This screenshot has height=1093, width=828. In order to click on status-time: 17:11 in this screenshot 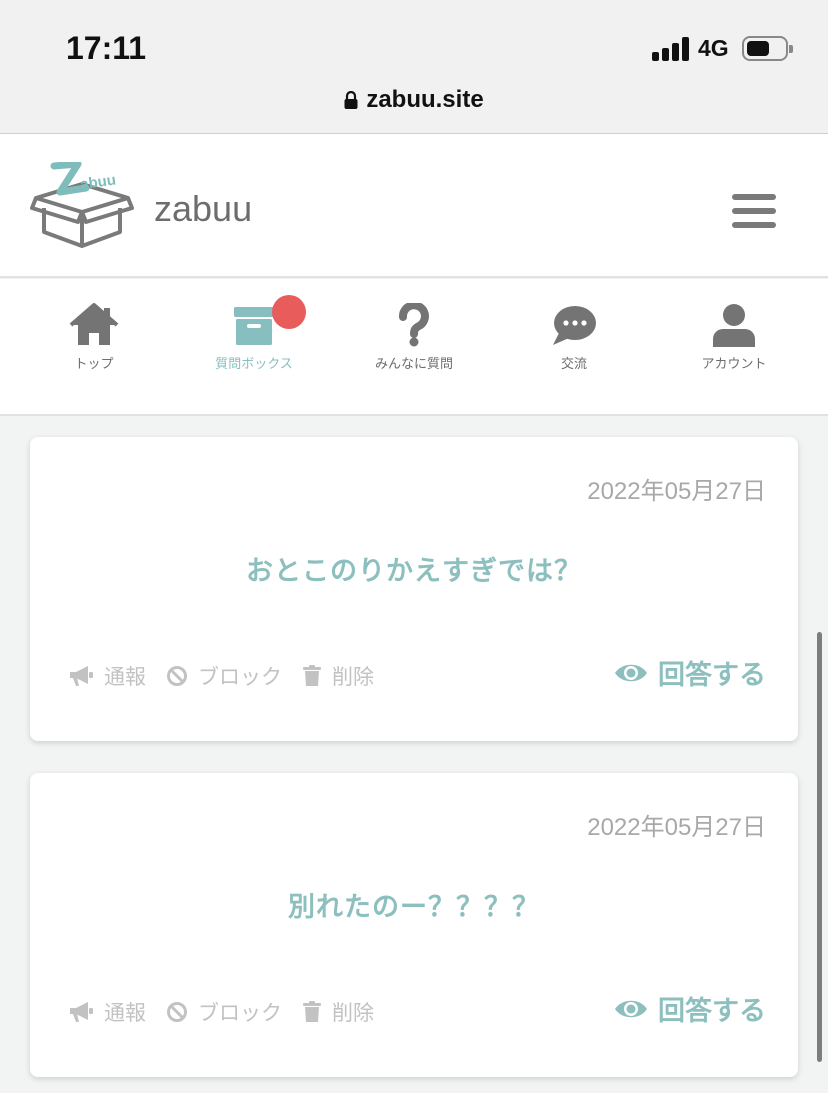, I will do `click(106, 48)`.